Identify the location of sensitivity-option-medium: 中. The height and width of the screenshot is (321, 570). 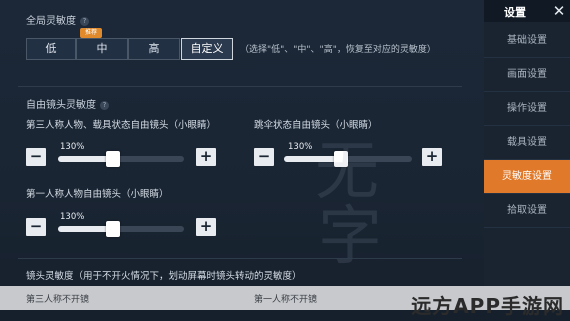
(102, 49).